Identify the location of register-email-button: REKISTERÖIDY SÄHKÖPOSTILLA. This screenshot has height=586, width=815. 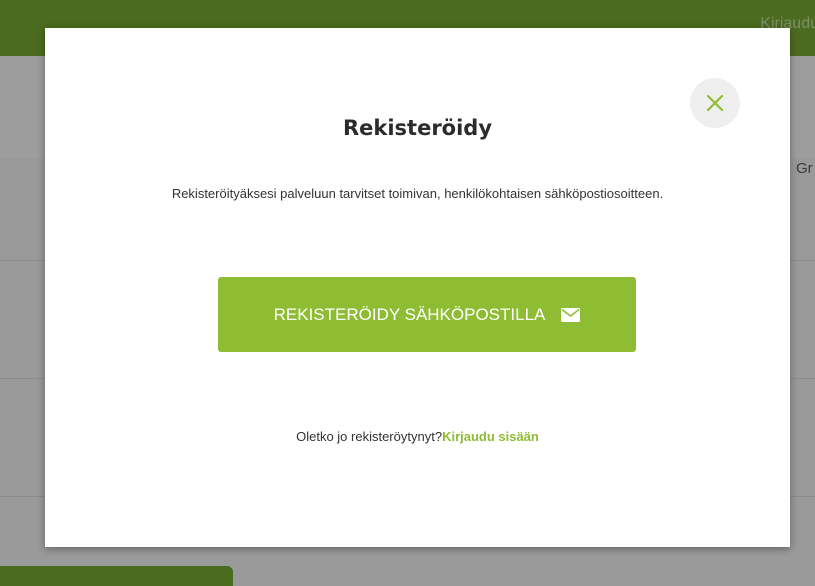
(427, 314).